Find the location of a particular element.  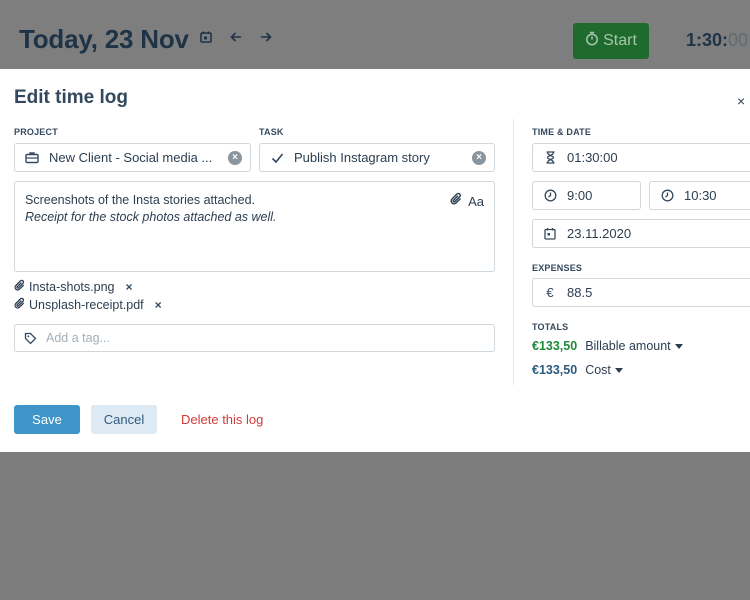

cost-total-row: €133,50 Cost is located at coordinates (577, 370).